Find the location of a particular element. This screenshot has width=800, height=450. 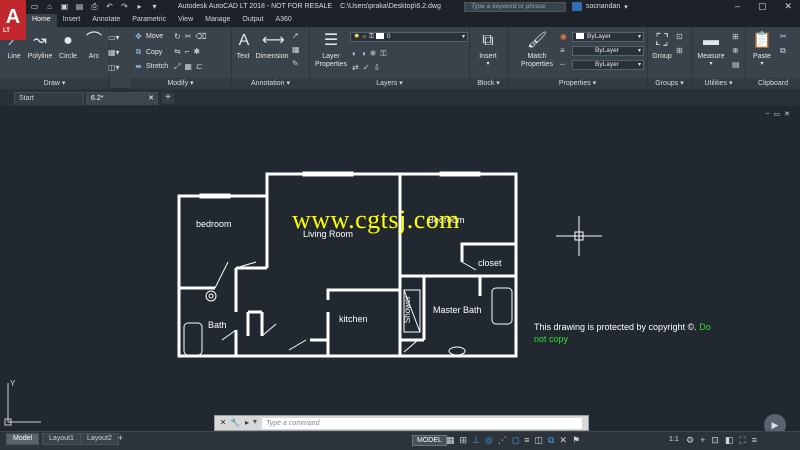

layer-match-icon: ⇄ is located at coordinates (355, 67).